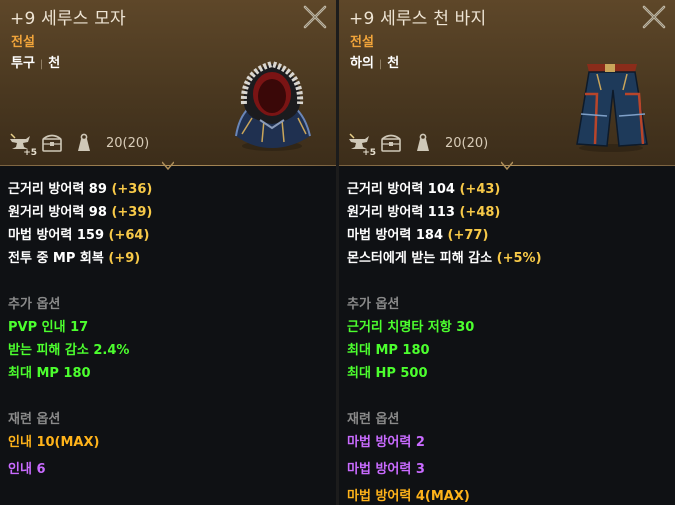  Describe the element at coordinates (272, 103) in the screenshot. I see `hood-item-image` at that location.